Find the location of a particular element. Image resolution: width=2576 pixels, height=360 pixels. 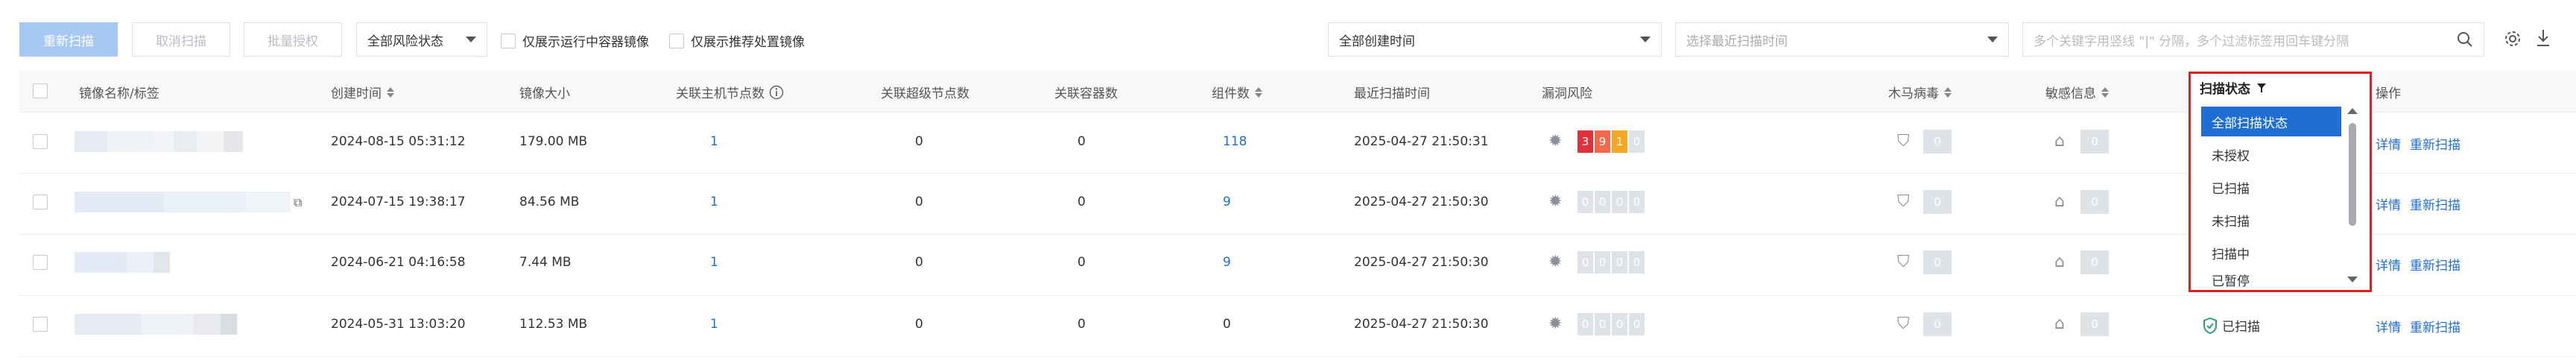

components-count: 0 is located at coordinates (1227, 324).